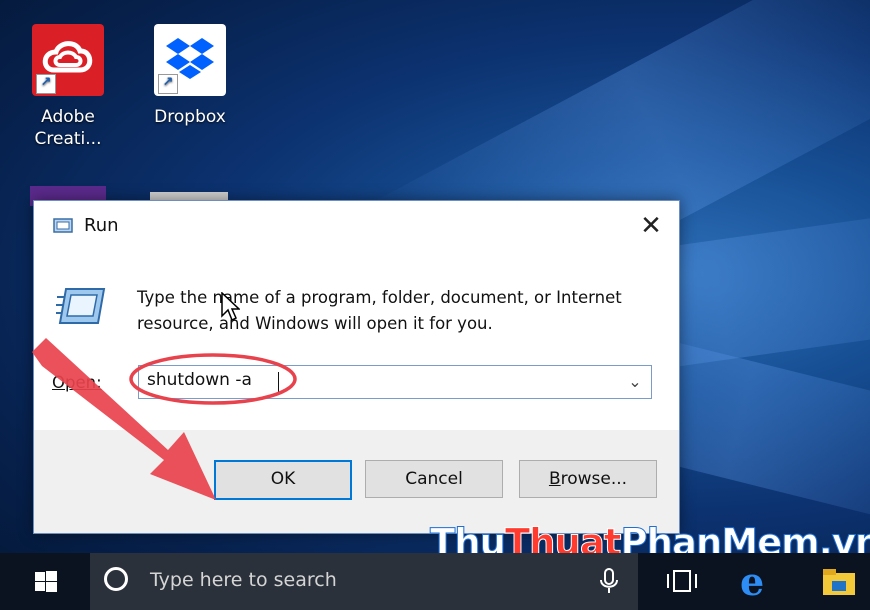  What do you see at coordinates (609, 581) in the screenshot?
I see `microphone-icon` at bounding box center [609, 581].